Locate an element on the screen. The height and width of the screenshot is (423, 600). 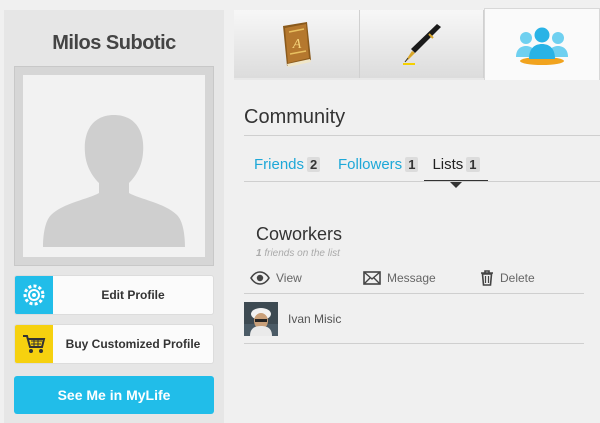
tab-pen is located at coordinates (422, 44).